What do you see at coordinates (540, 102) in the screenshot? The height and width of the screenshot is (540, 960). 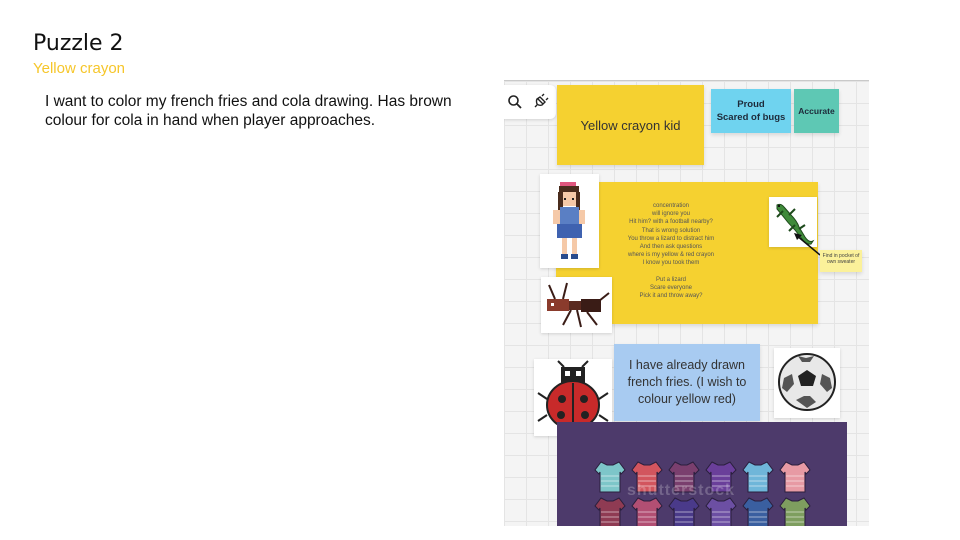 I see `plug-icon` at bounding box center [540, 102].